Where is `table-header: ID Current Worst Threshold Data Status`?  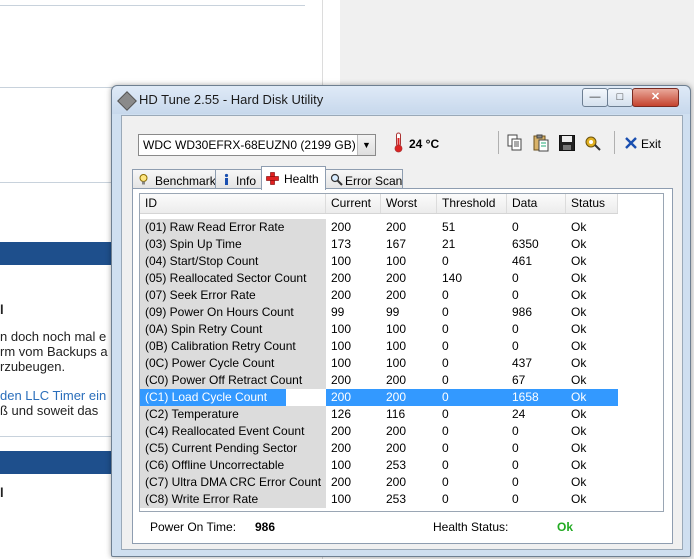 table-header: ID Current Worst Threshold Data Status is located at coordinates (379, 204).